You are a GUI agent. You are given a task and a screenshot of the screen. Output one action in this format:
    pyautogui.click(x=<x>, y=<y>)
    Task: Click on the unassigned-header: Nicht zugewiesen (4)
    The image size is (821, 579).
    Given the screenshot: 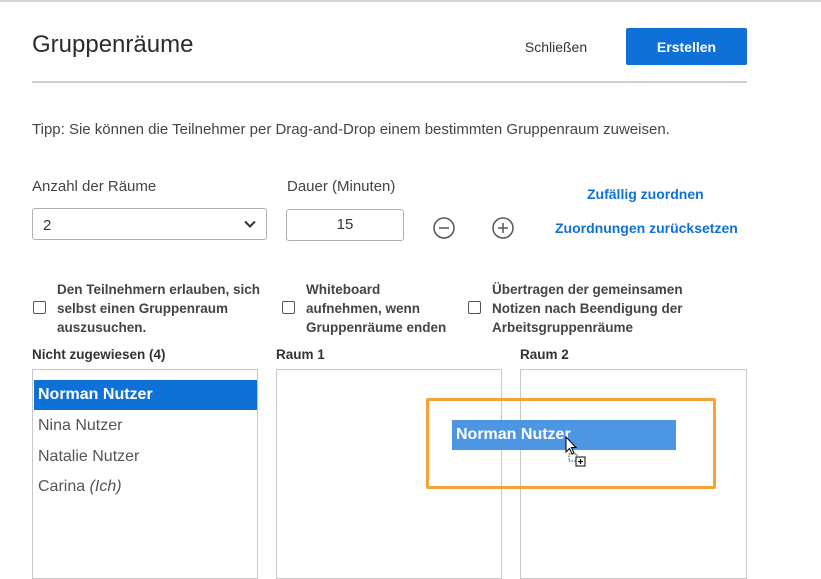 What is the action you would take?
    pyautogui.click(x=99, y=354)
    